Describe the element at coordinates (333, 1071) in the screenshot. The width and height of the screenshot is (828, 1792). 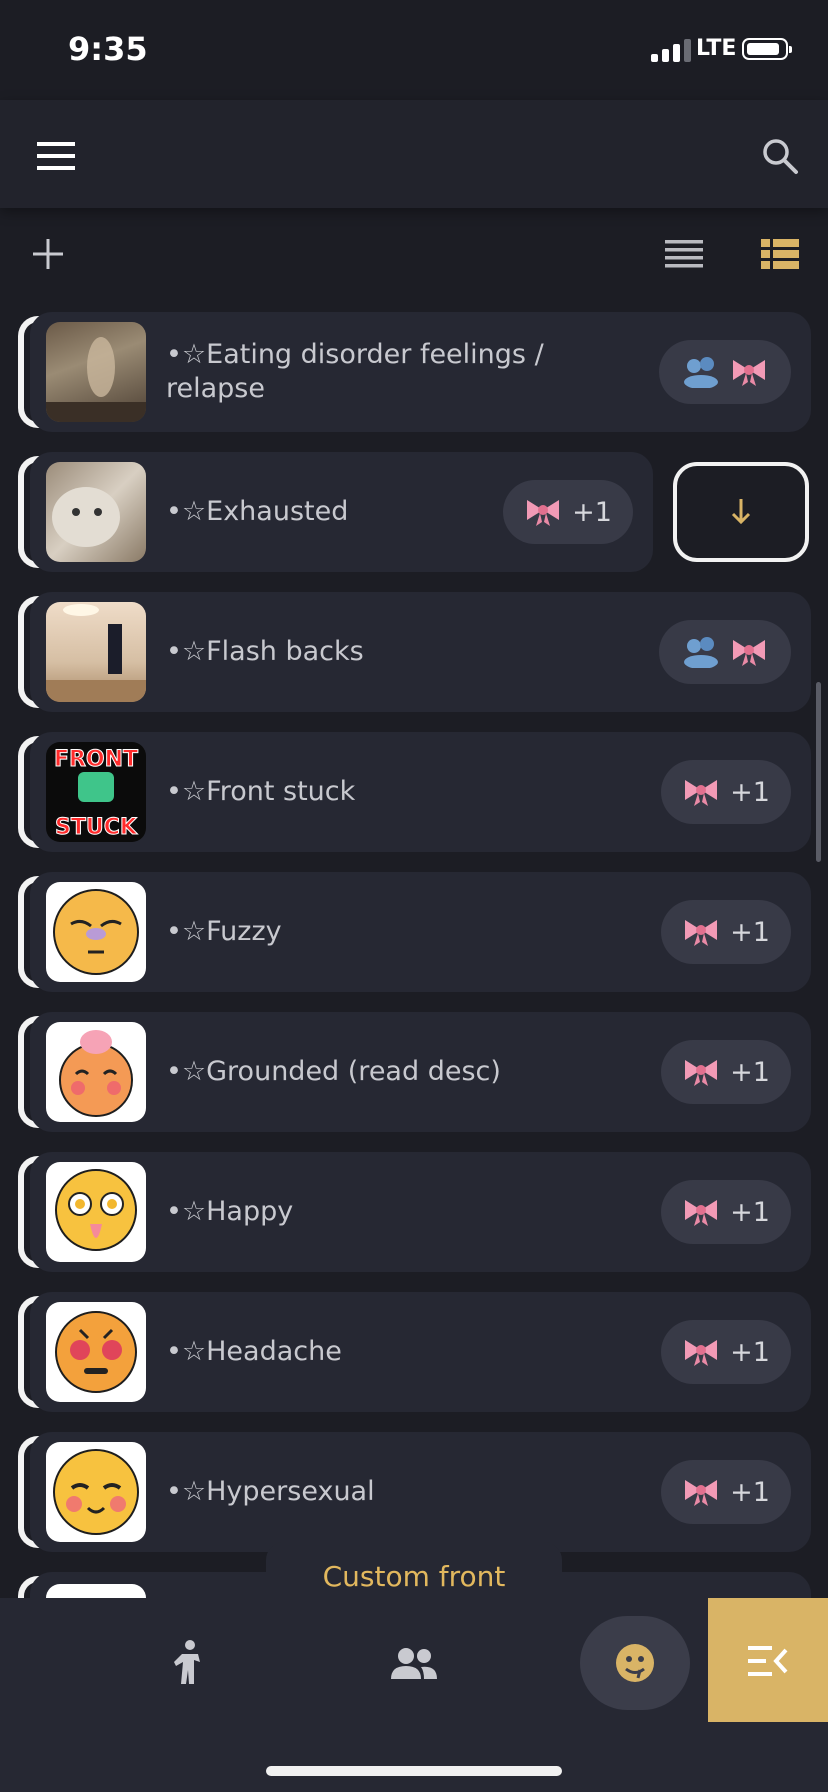
I see `front-name: •☆Grounded (read desc)` at that location.